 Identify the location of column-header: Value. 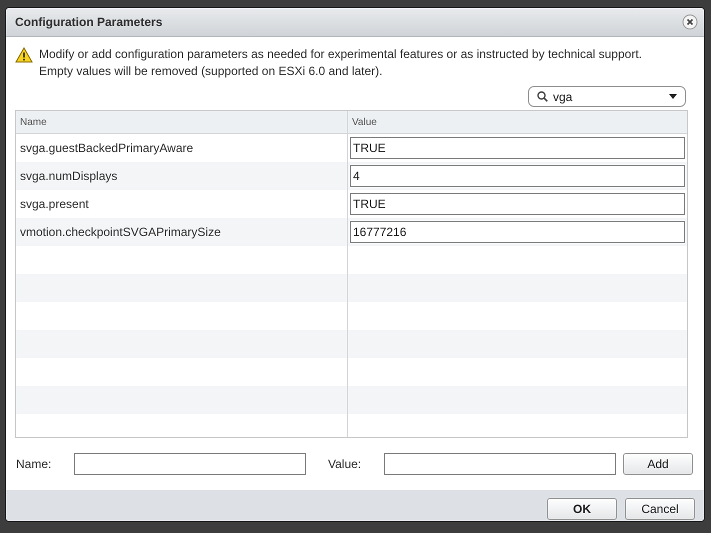
(517, 122).